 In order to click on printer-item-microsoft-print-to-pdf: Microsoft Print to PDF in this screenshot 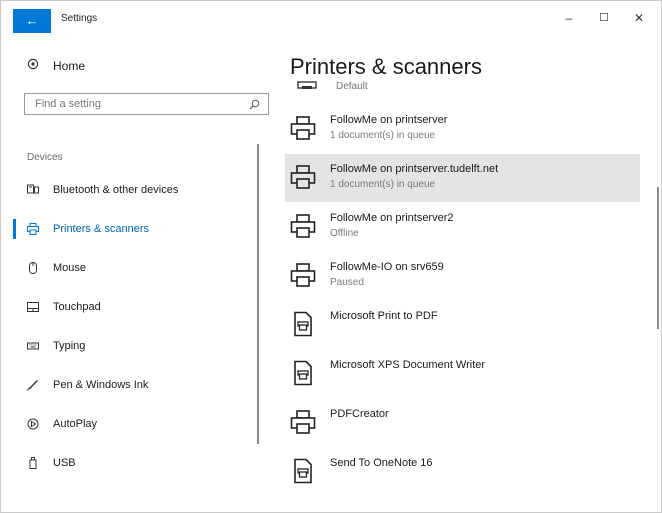, I will do `click(462, 325)`.